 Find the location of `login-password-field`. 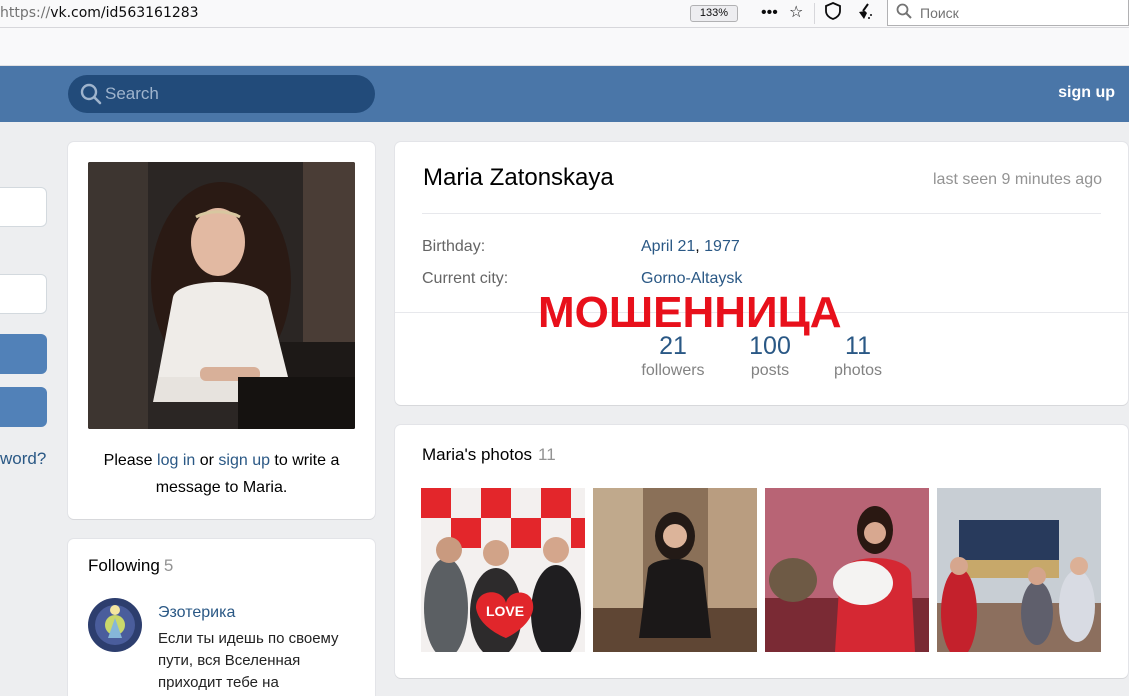

login-password-field is located at coordinates (23, 294).